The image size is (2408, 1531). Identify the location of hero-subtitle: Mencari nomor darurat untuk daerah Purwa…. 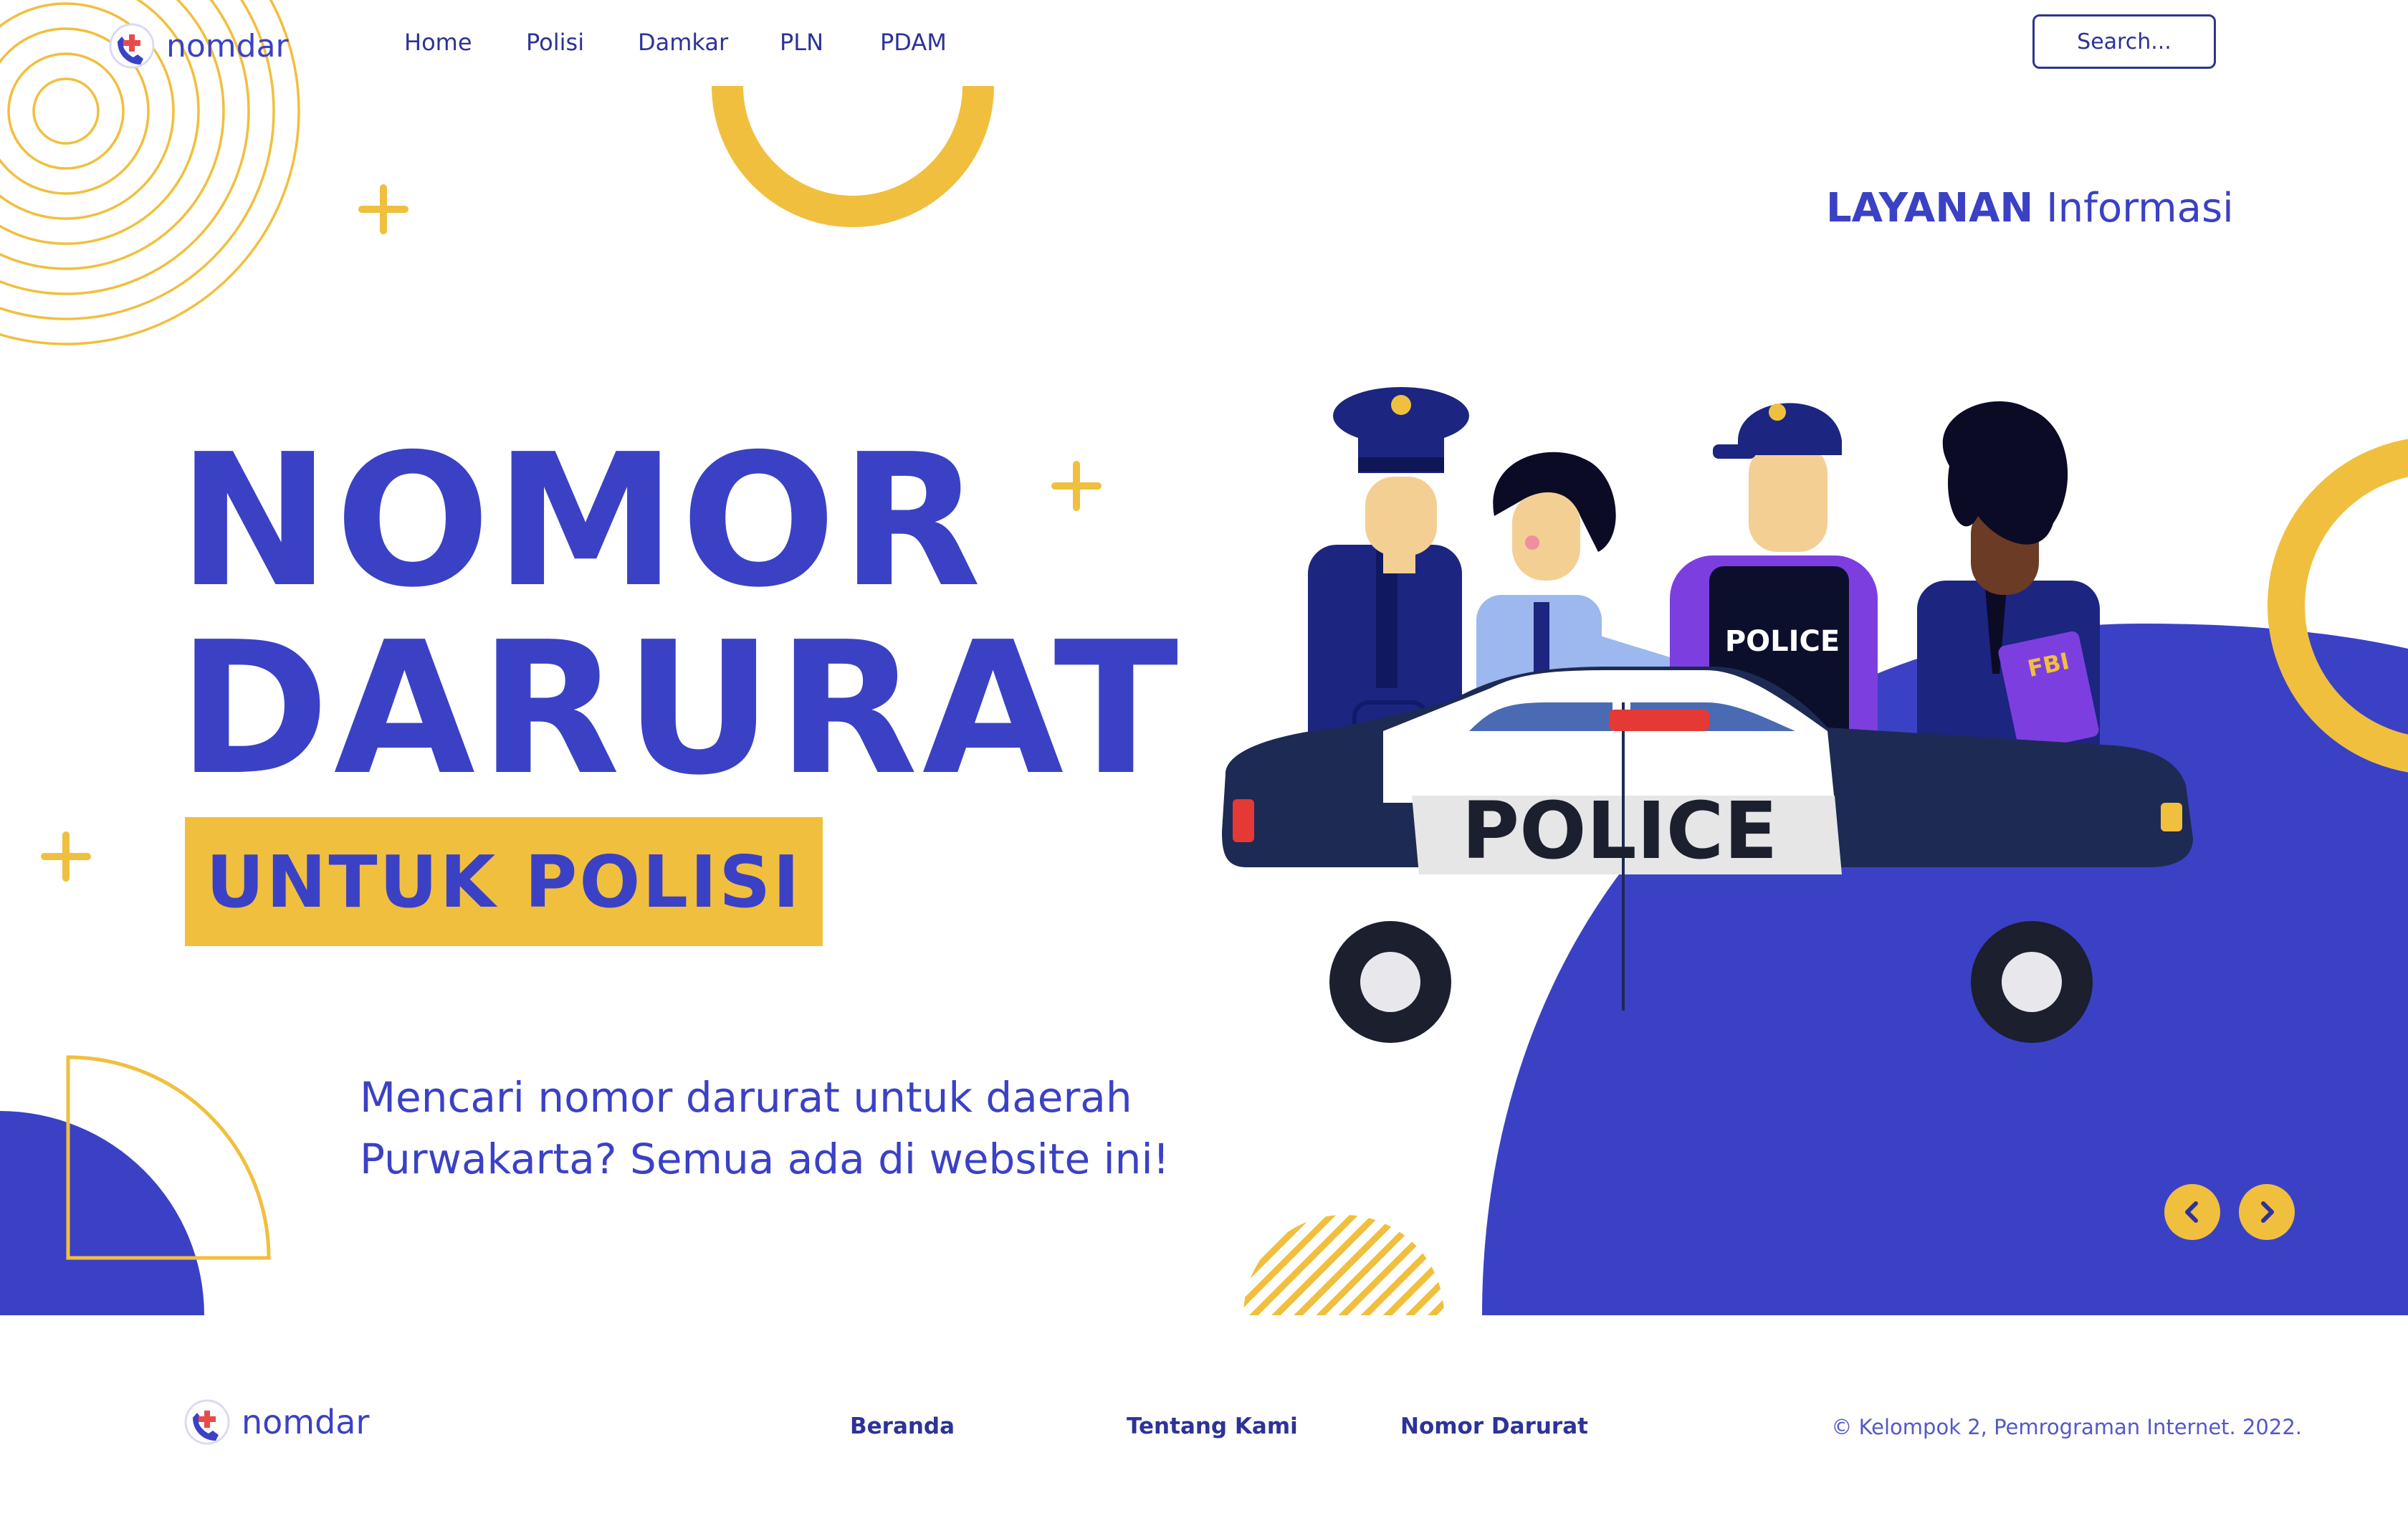
(825, 1128).